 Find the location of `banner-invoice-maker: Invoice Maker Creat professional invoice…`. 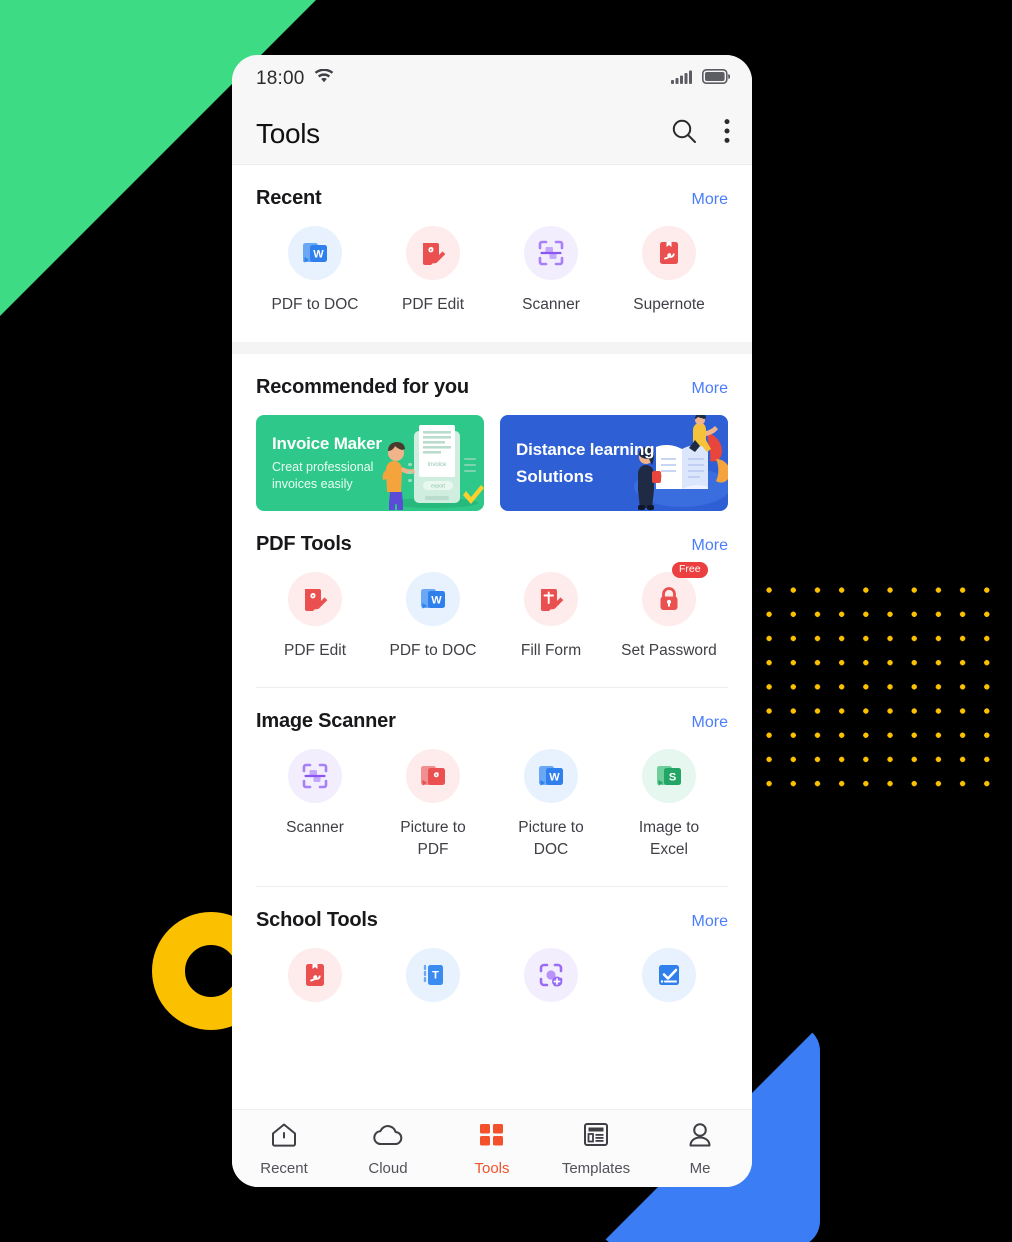

banner-invoice-maker: Invoice Maker Creat professional invoice… is located at coordinates (370, 463).